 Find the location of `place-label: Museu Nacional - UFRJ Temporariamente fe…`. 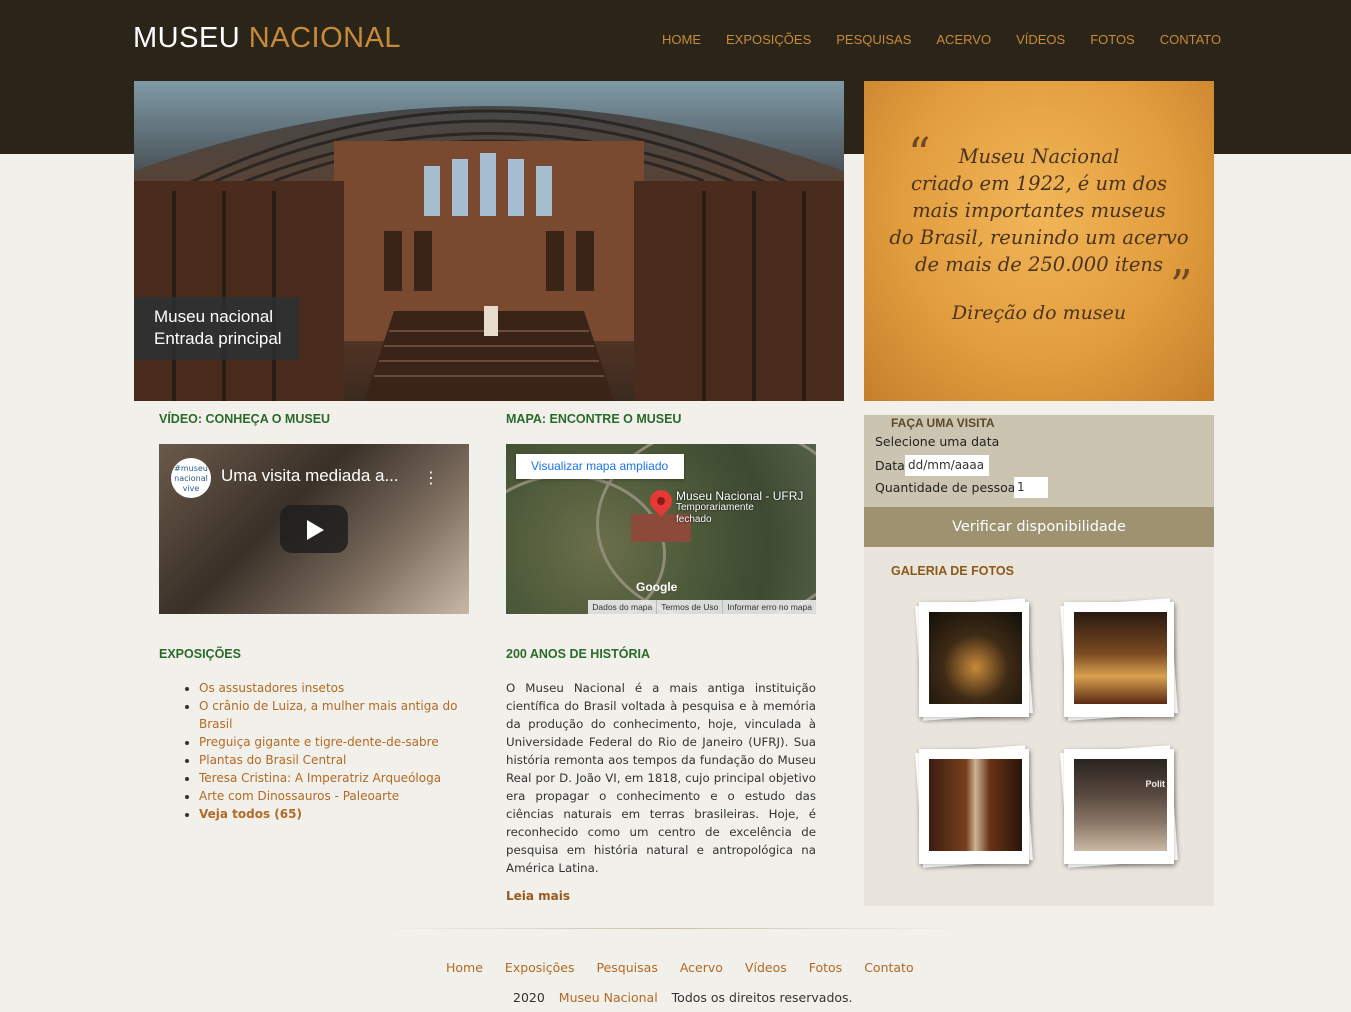

place-label: Museu Nacional - UFRJ Temporariamente fe… is located at coordinates (739, 508).